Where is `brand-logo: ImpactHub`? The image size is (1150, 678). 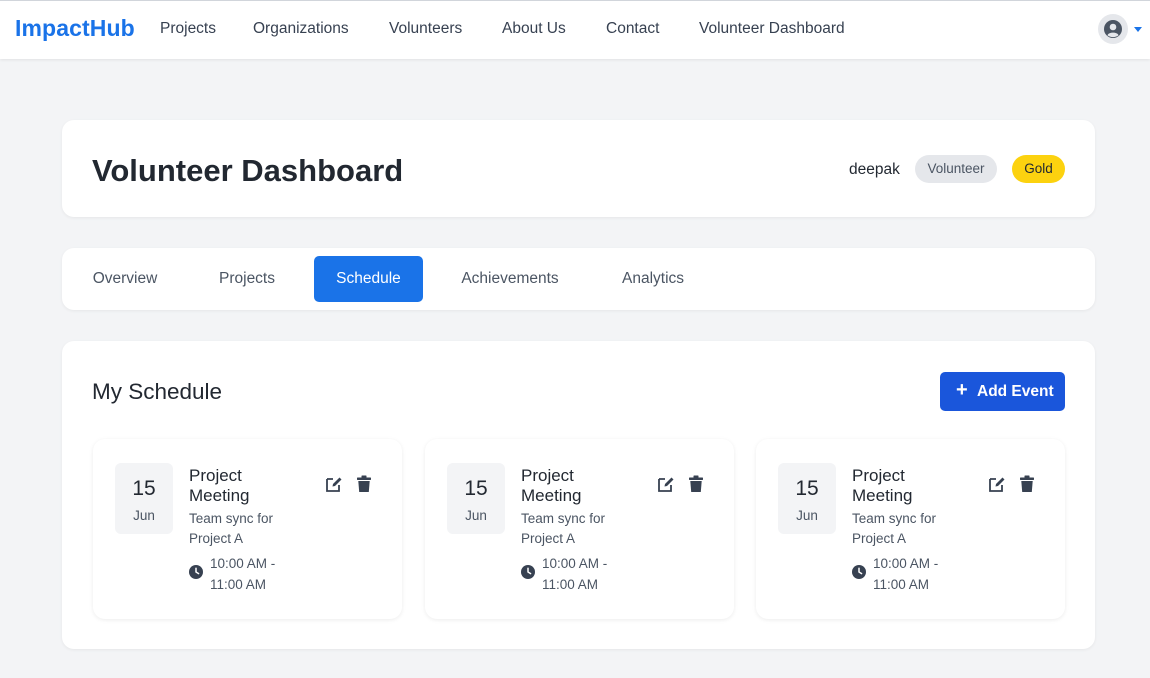 brand-logo: ImpactHub is located at coordinates (75, 28).